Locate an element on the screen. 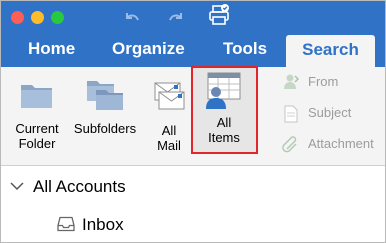  tab-home: Home is located at coordinates (51, 49).